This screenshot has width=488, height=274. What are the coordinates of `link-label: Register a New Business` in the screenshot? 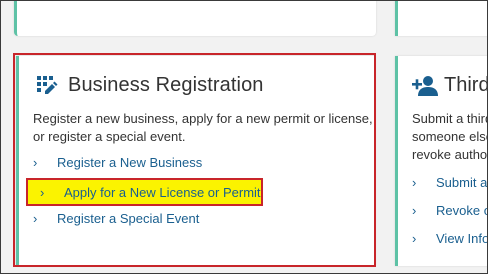 It's located at (130, 162).